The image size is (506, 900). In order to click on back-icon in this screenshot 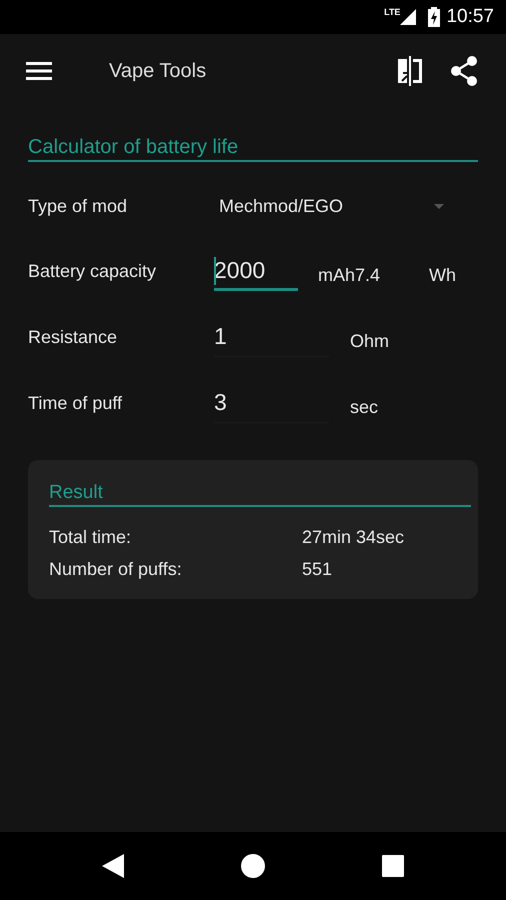, I will do `click(113, 866)`.